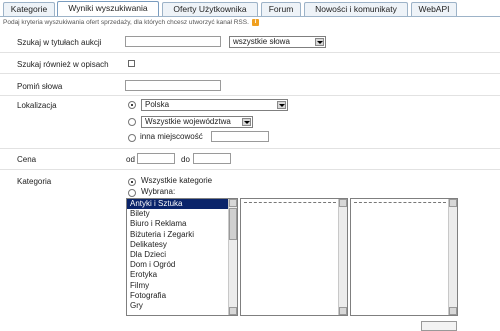 The height and width of the screenshot is (331, 500). What do you see at coordinates (173, 41) in the screenshot?
I see `search-titles-input` at bounding box center [173, 41].